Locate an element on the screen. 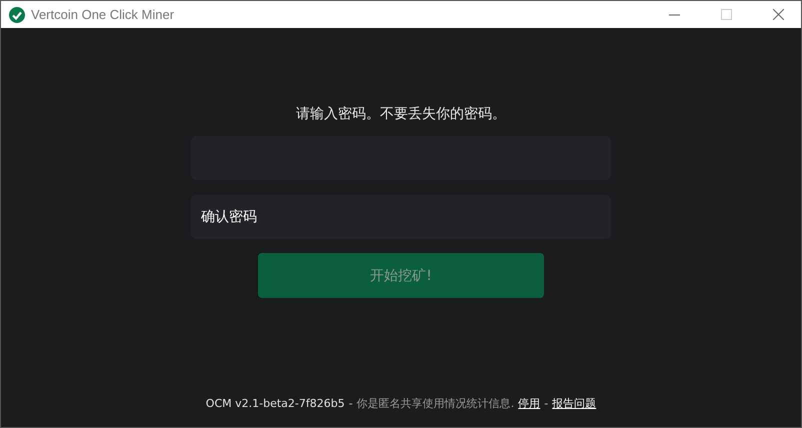  disable-link: 停用 is located at coordinates (529, 403).